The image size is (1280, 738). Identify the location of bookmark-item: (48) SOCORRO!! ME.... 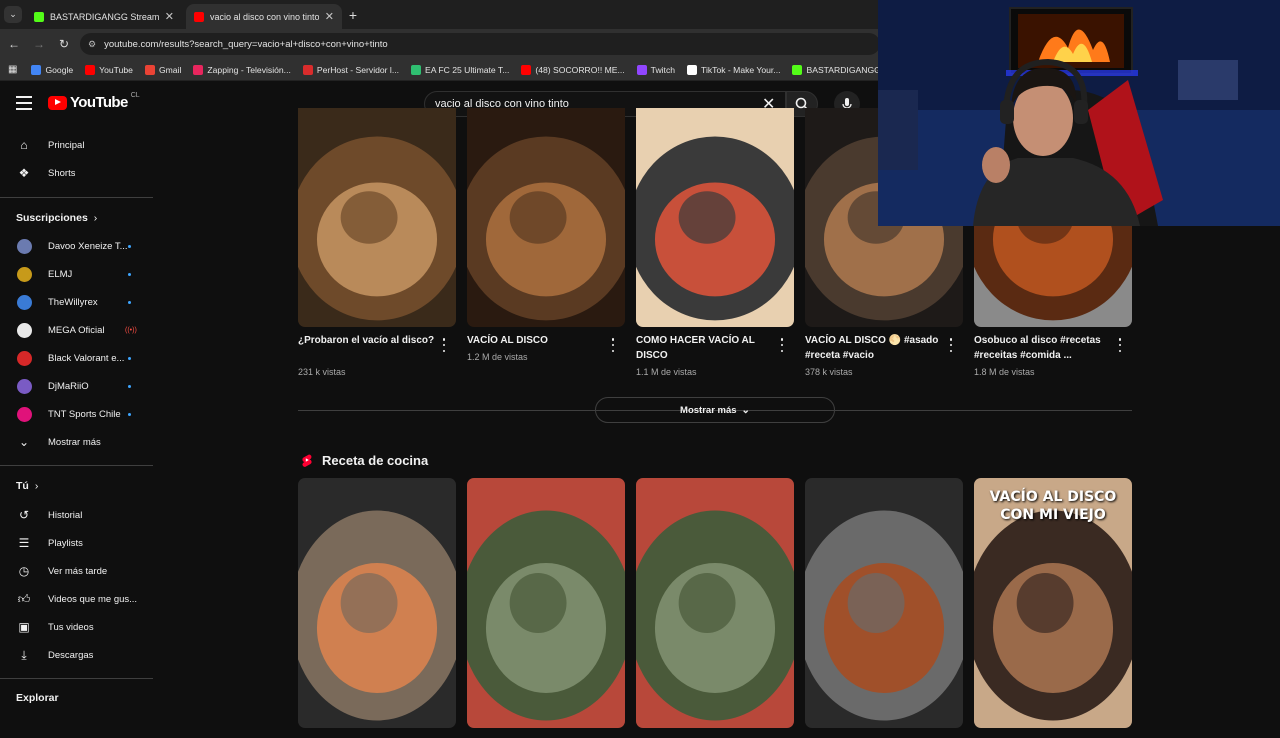
(573, 69).